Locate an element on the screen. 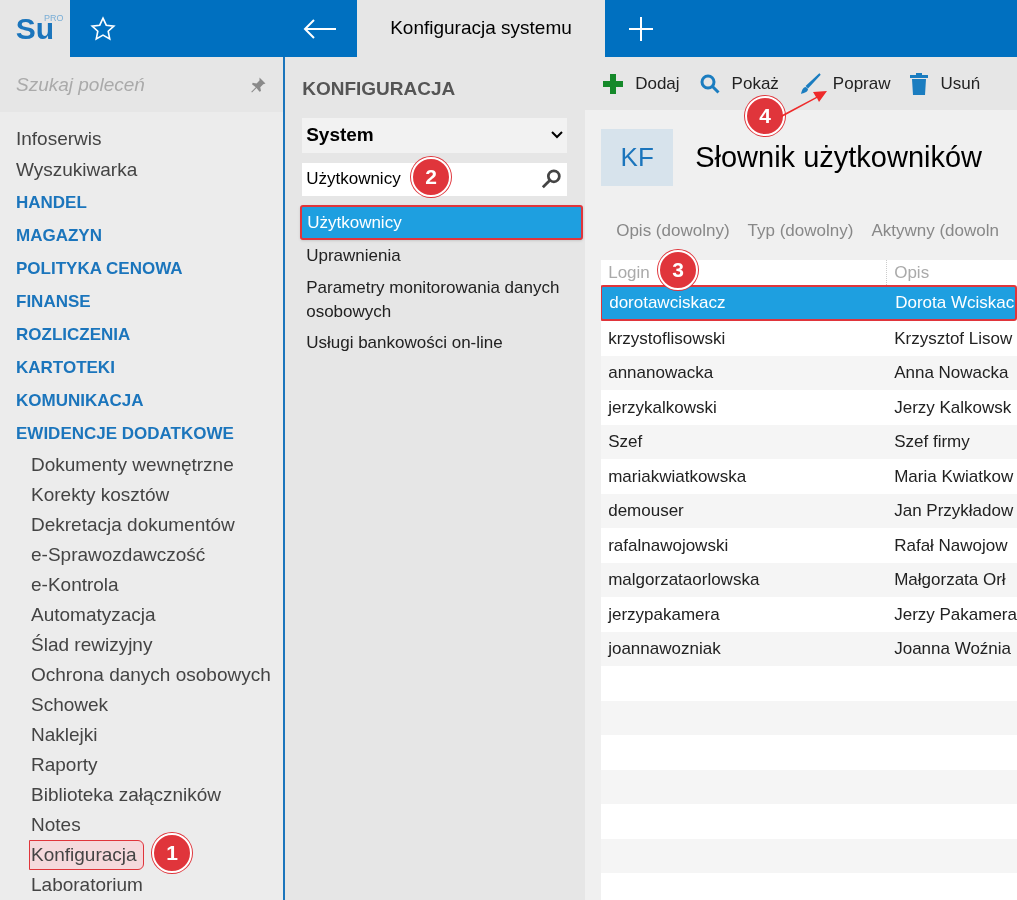  sidebar-item: Schowek is located at coordinates (70, 705).